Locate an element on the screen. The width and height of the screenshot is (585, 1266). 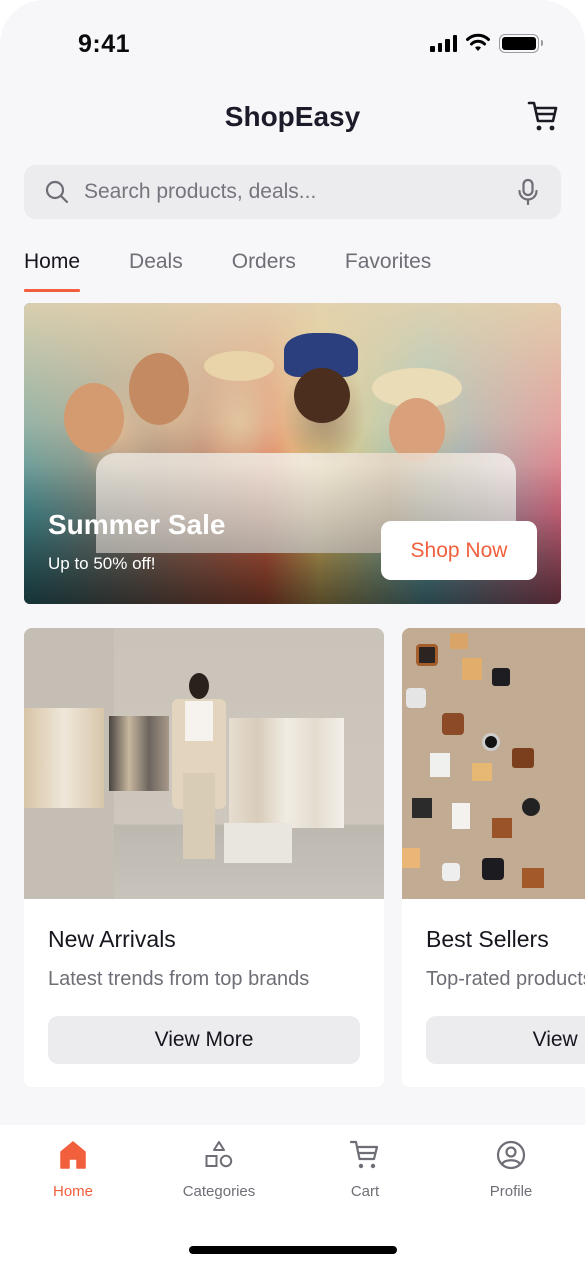
tab-deals: Deals is located at coordinates (156, 270).